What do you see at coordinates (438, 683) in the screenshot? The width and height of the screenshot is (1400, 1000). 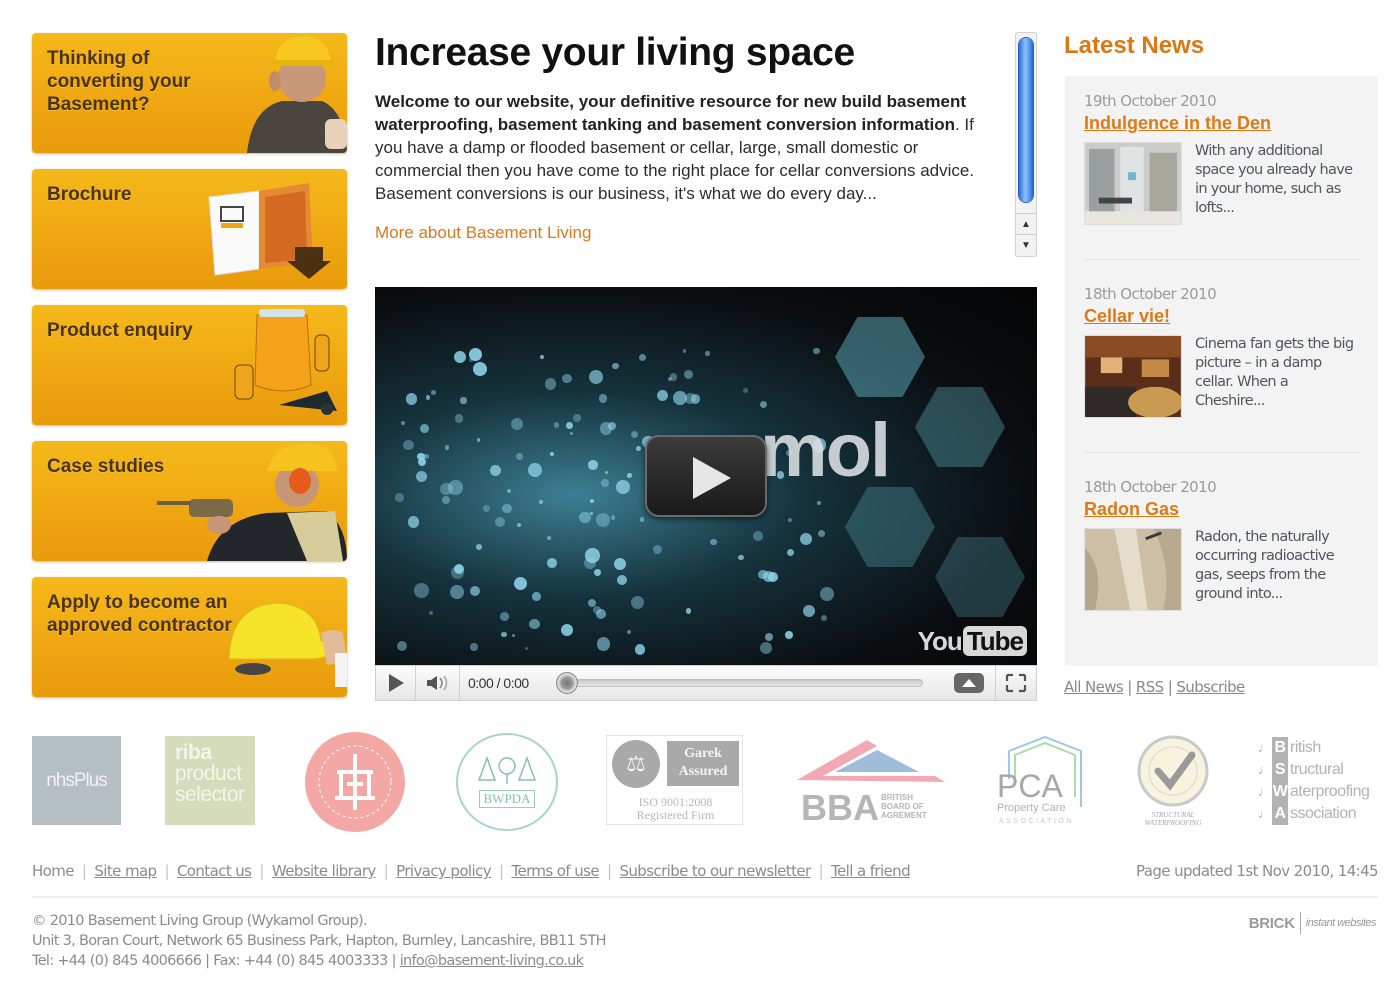 I see `volume-icon` at bounding box center [438, 683].